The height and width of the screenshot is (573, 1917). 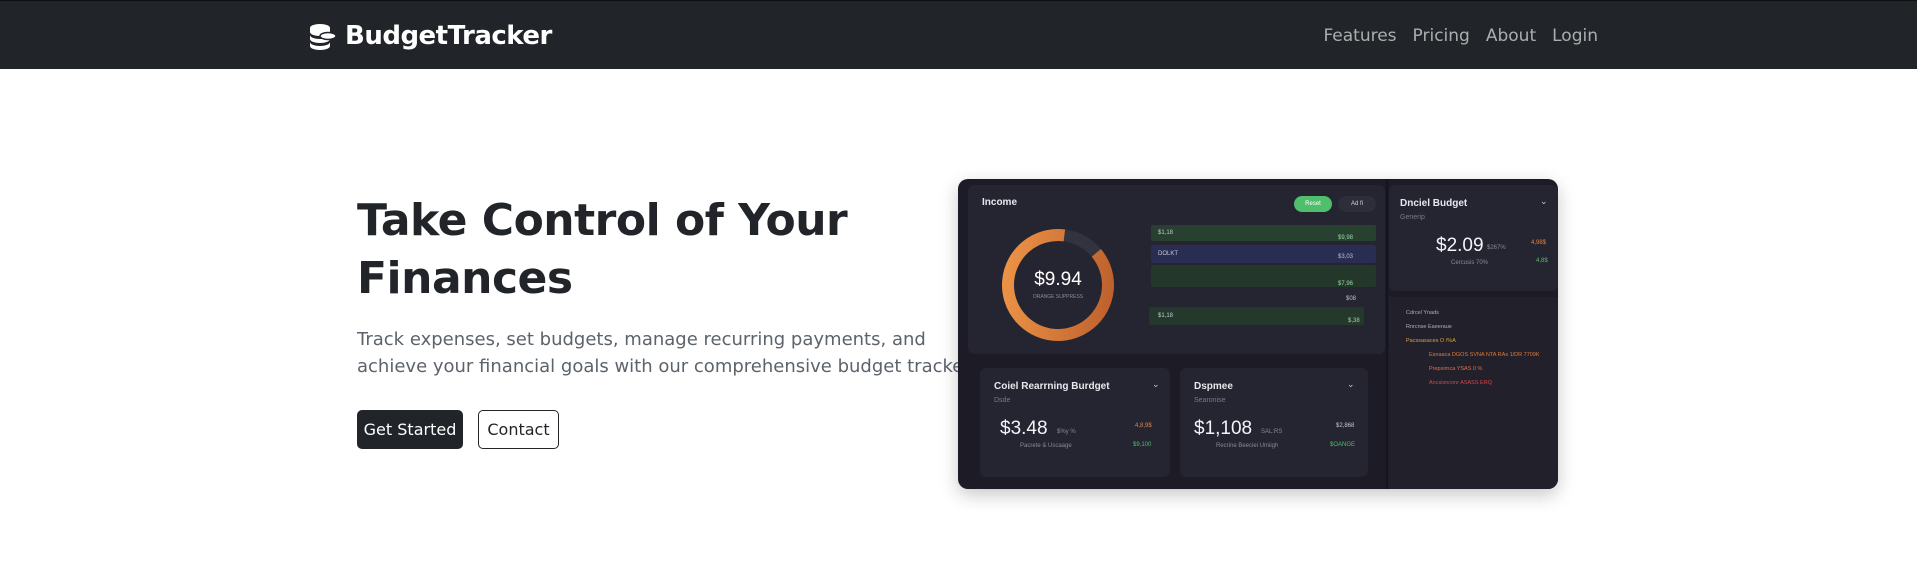 What do you see at coordinates (1210, 400) in the screenshot?
I see `expense-subtitle: Searonise` at bounding box center [1210, 400].